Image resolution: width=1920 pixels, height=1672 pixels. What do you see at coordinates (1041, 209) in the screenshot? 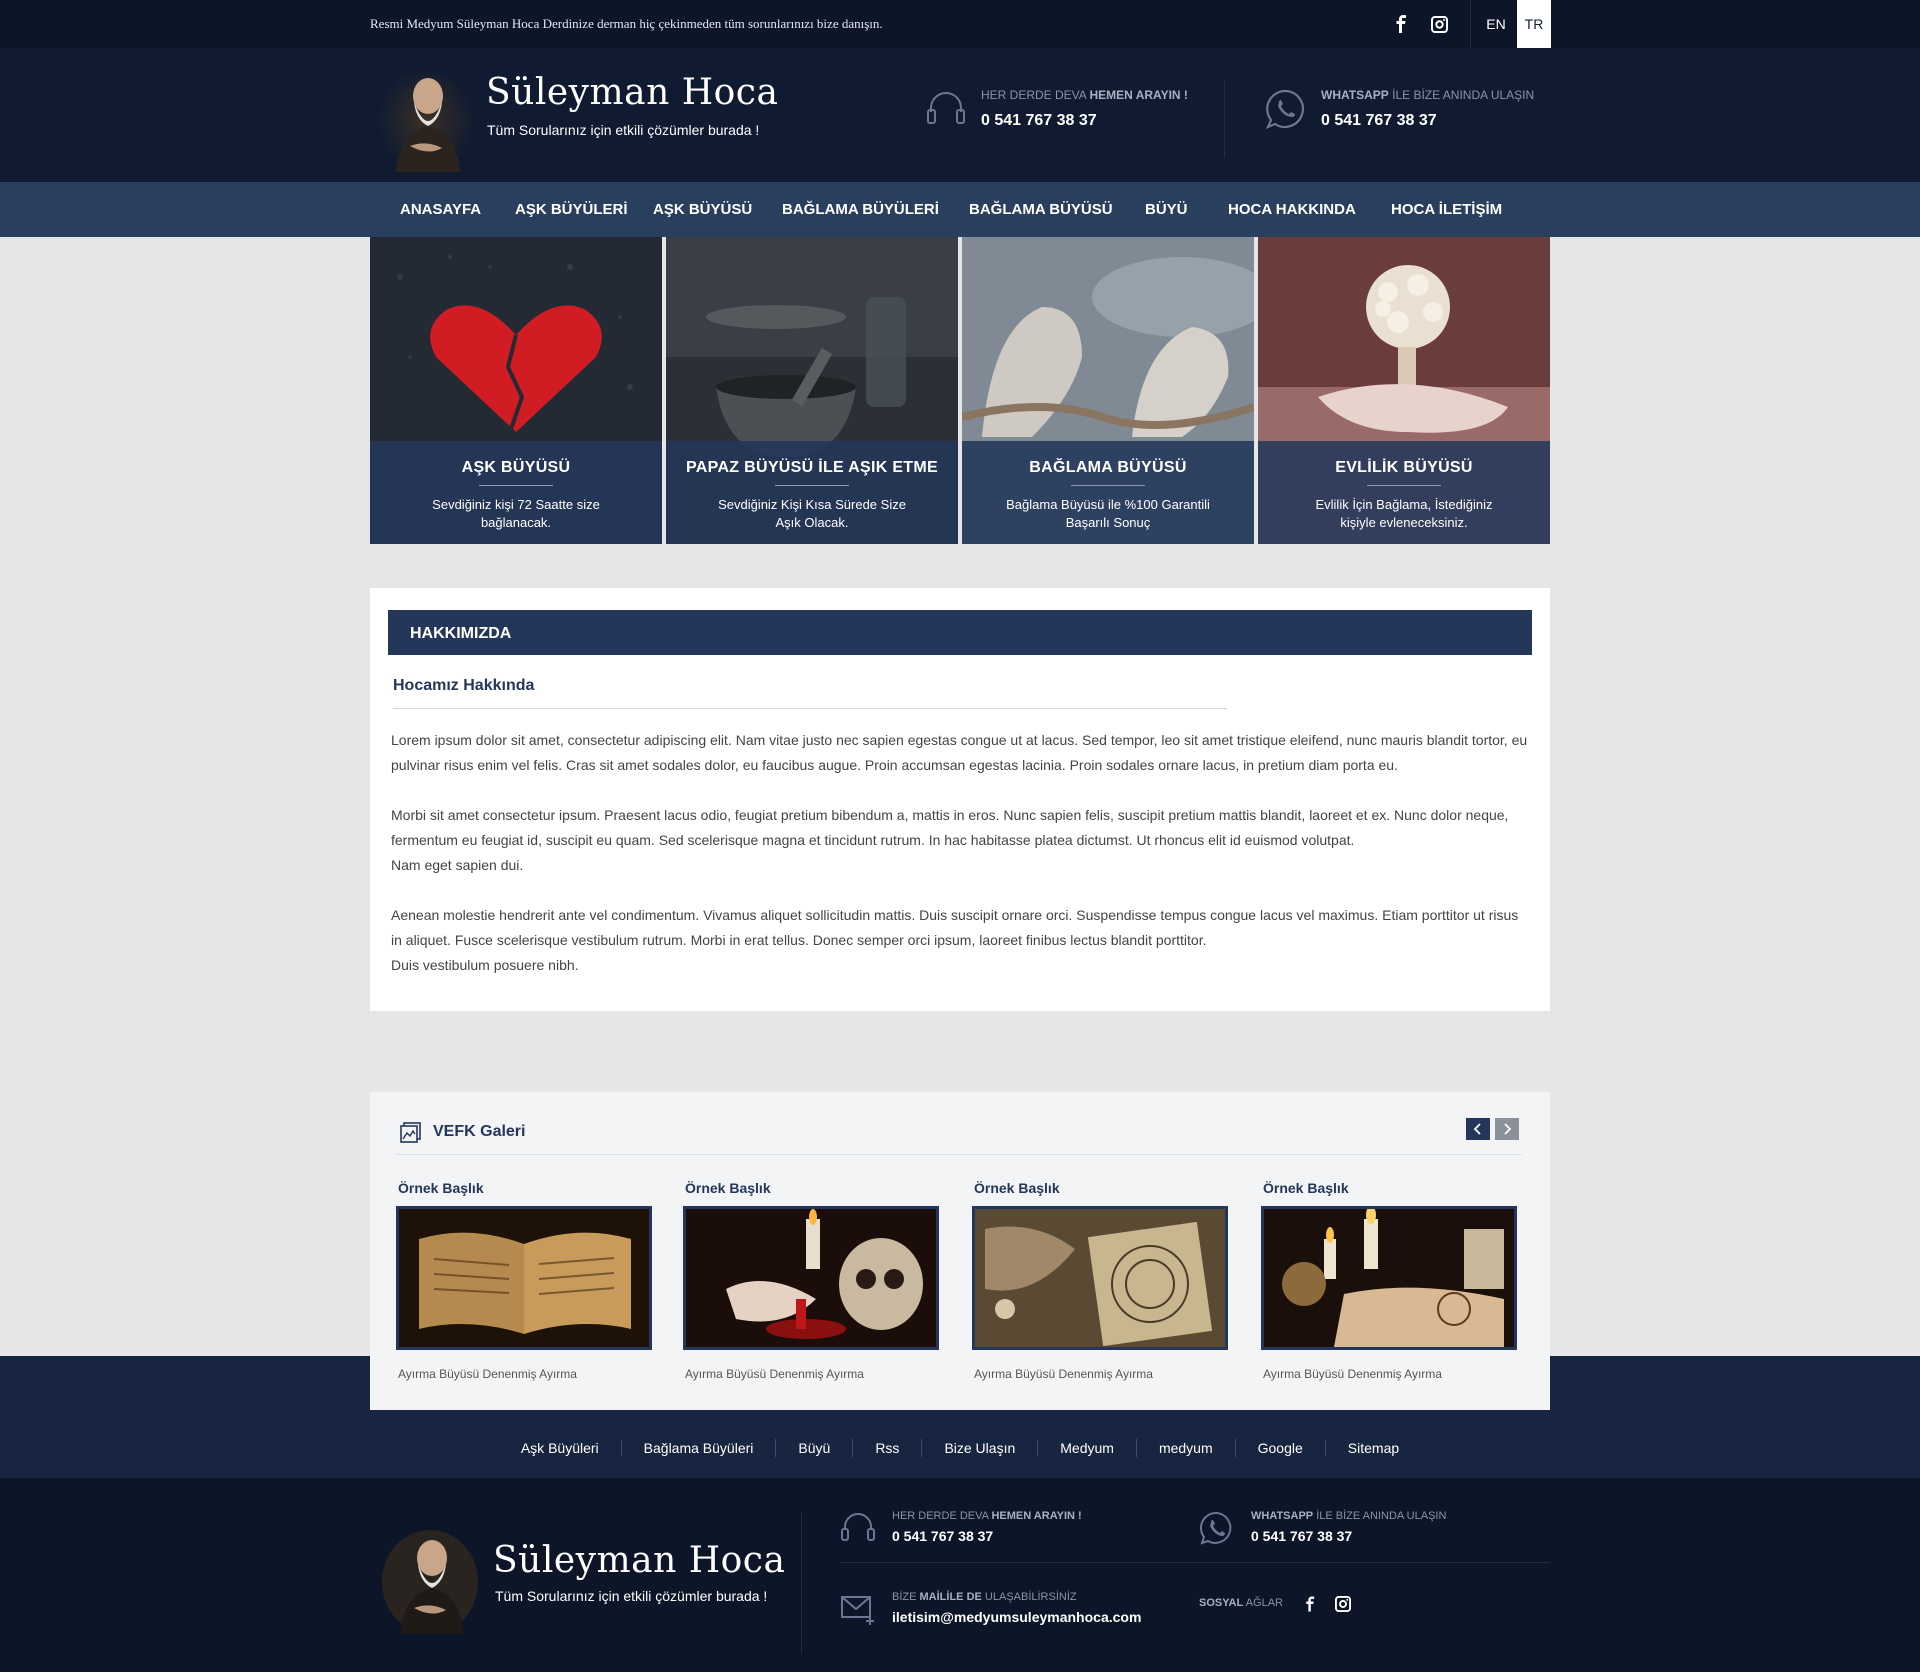
I see `nav-item-baglama-buyusu: BAĞLAMA BÜYÜSÜ` at bounding box center [1041, 209].